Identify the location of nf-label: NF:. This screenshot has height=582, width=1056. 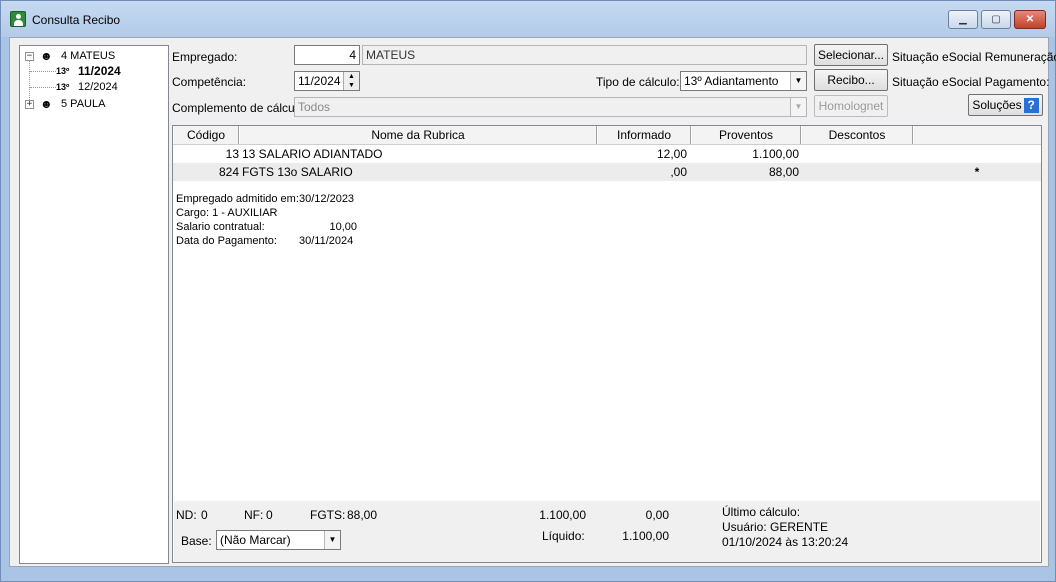
(254, 515).